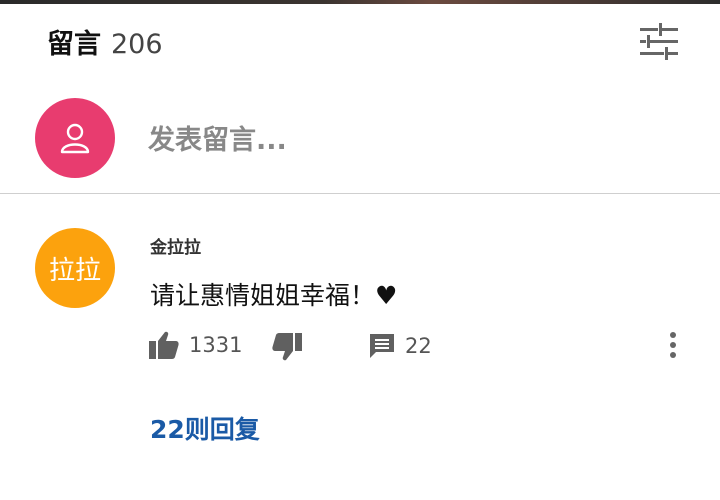  Describe the element at coordinates (105, 41) in the screenshot. I see `comments-header: 留言 206` at that location.